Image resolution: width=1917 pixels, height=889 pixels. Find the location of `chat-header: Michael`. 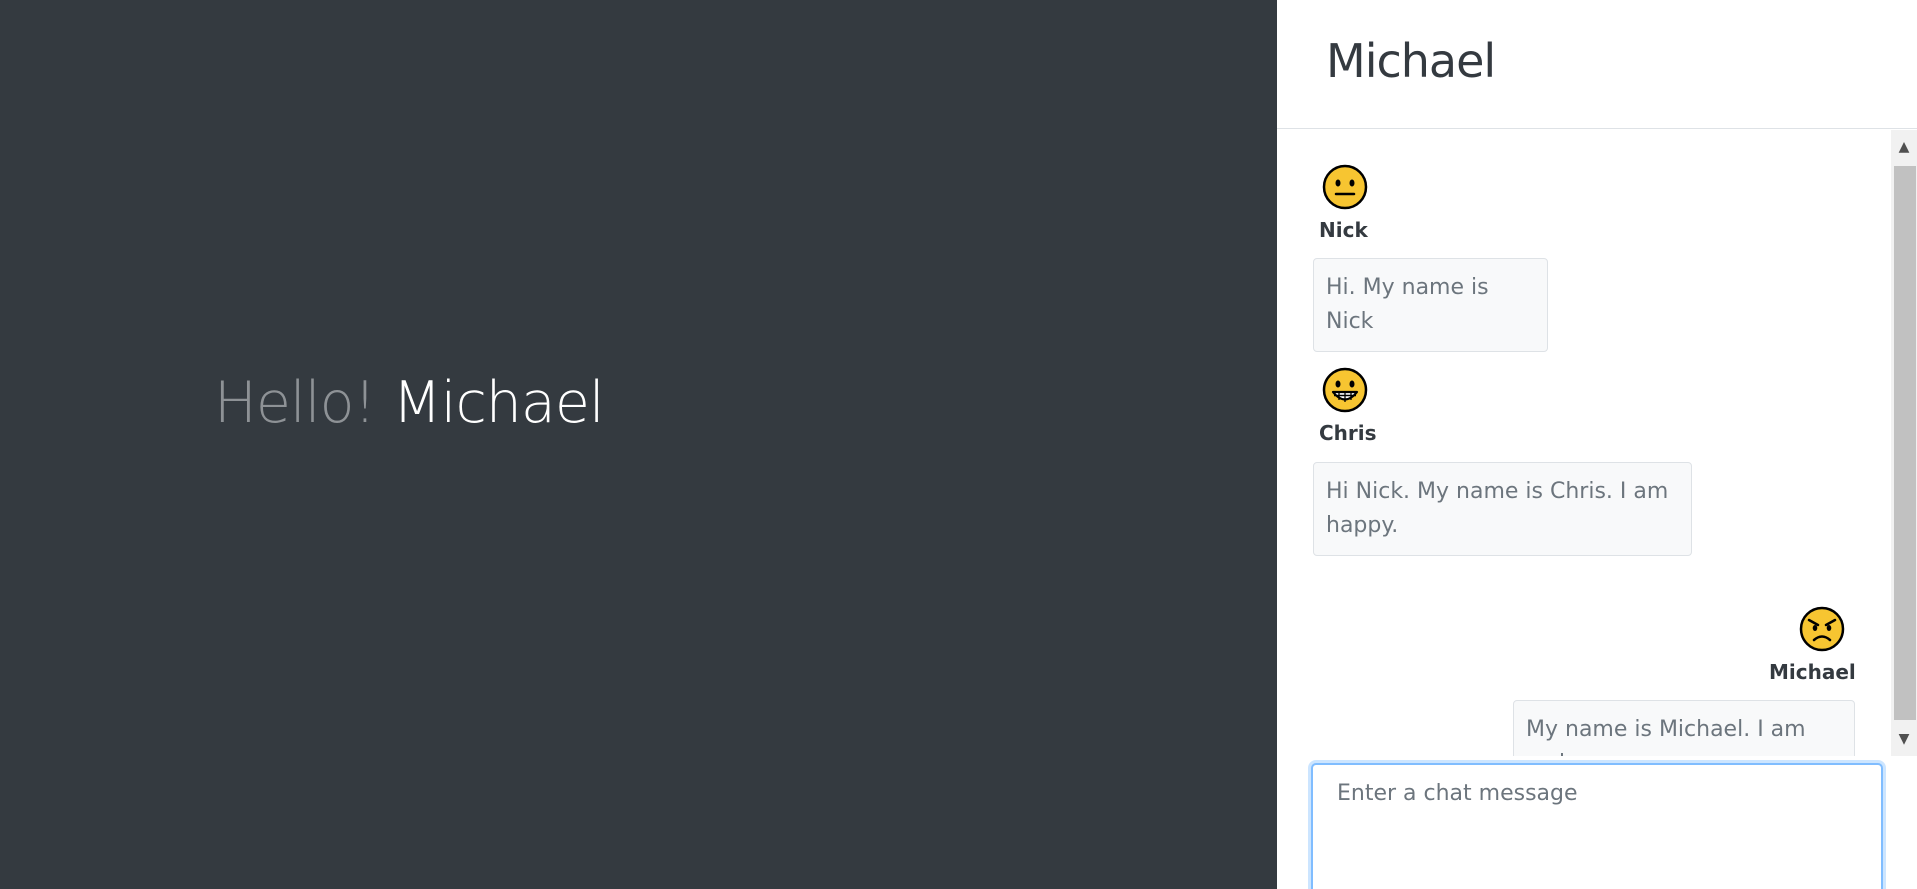

chat-header: Michael is located at coordinates (1597, 64).